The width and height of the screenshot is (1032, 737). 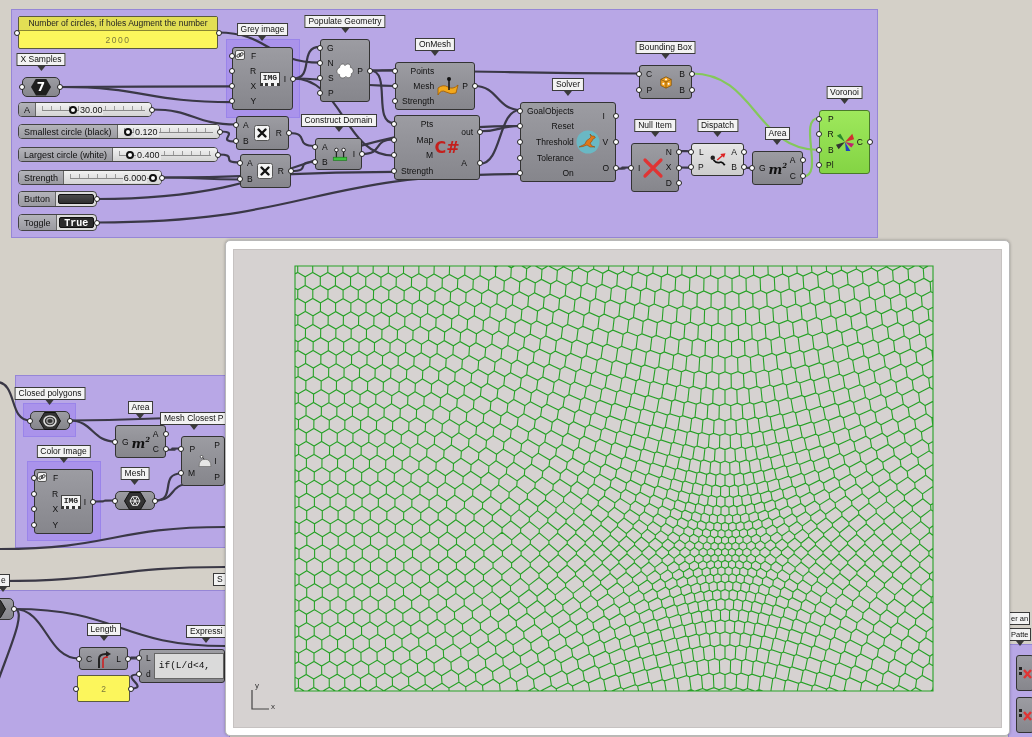 What do you see at coordinates (345, 70) in the screenshot?
I see `component-node: G N S P P` at bounding box center [345, 70].